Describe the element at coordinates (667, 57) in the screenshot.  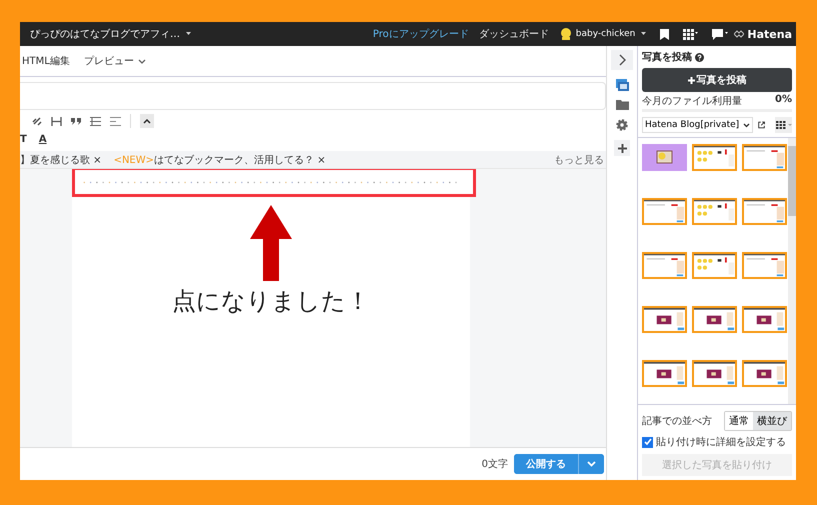
I see `panel-title: 写真を投稿` at that location.